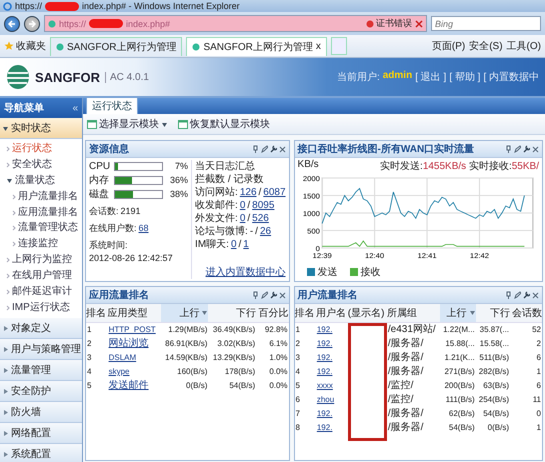 The height and width of the screenshot is (462, 545). What do you see at coordinates (41, 164) in the screenshot?
I see `nav-item: 安全状态` at bounding box center [41, 164].